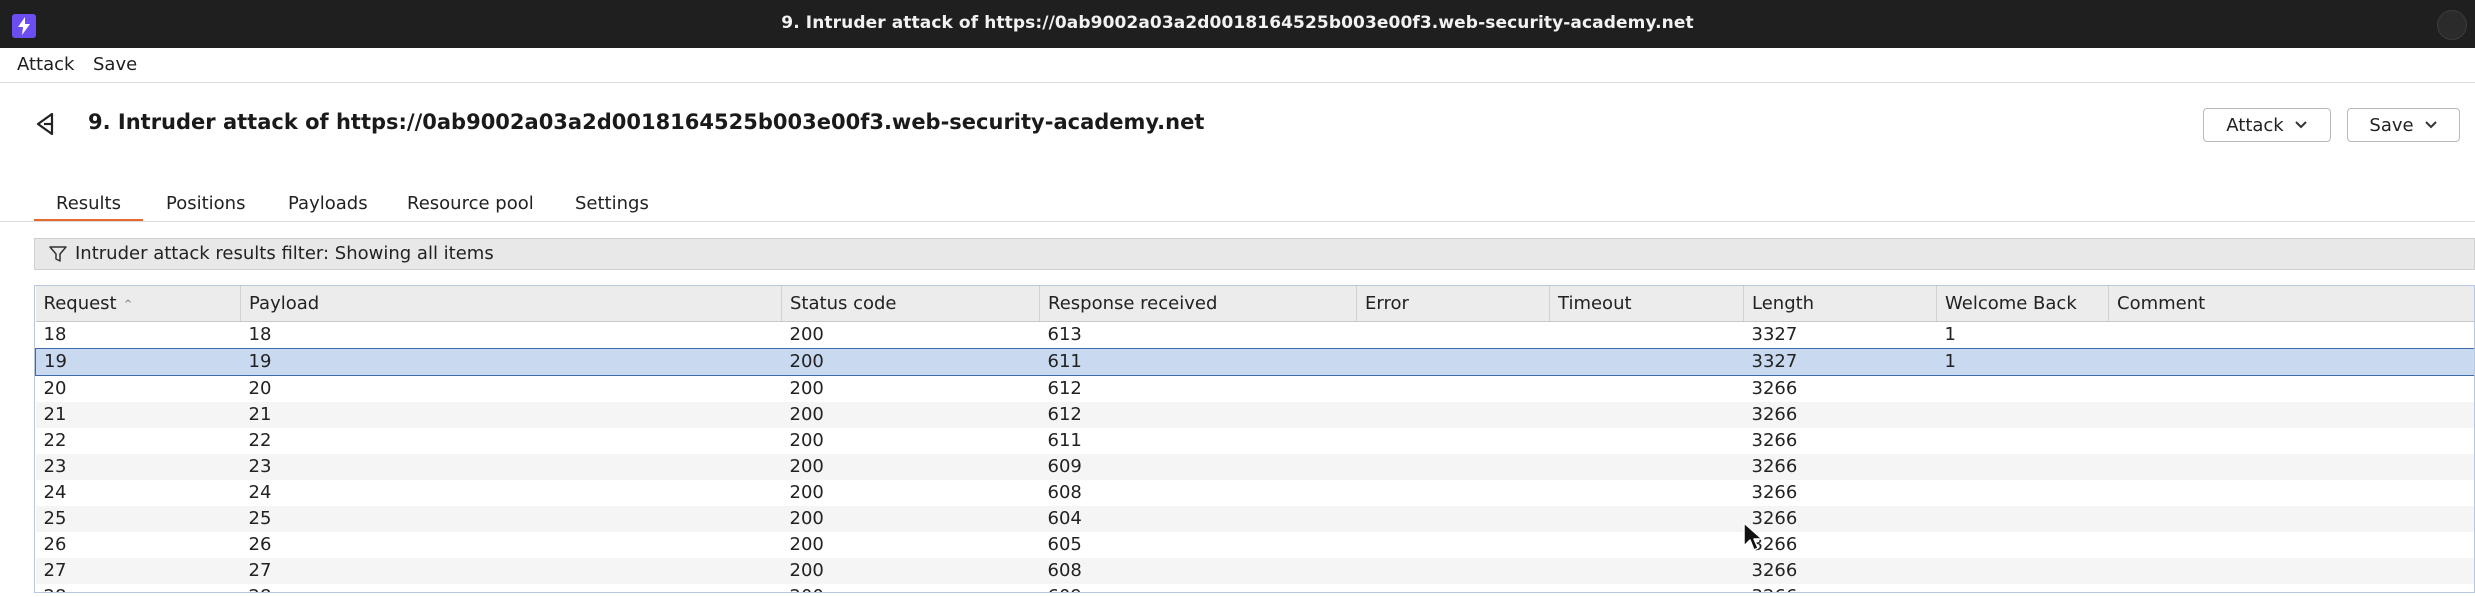 The image size is (2475, 597). I want to click on table-row: 28282006093266, so click(1254, 588).